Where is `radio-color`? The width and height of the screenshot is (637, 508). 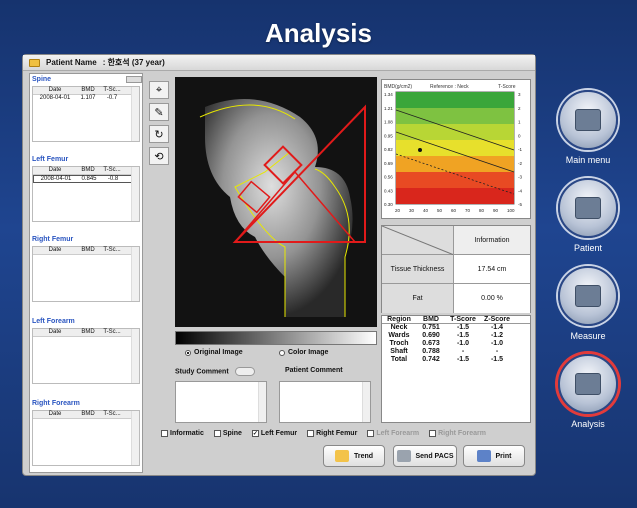
radio-color is located at coordinates (282, 352).